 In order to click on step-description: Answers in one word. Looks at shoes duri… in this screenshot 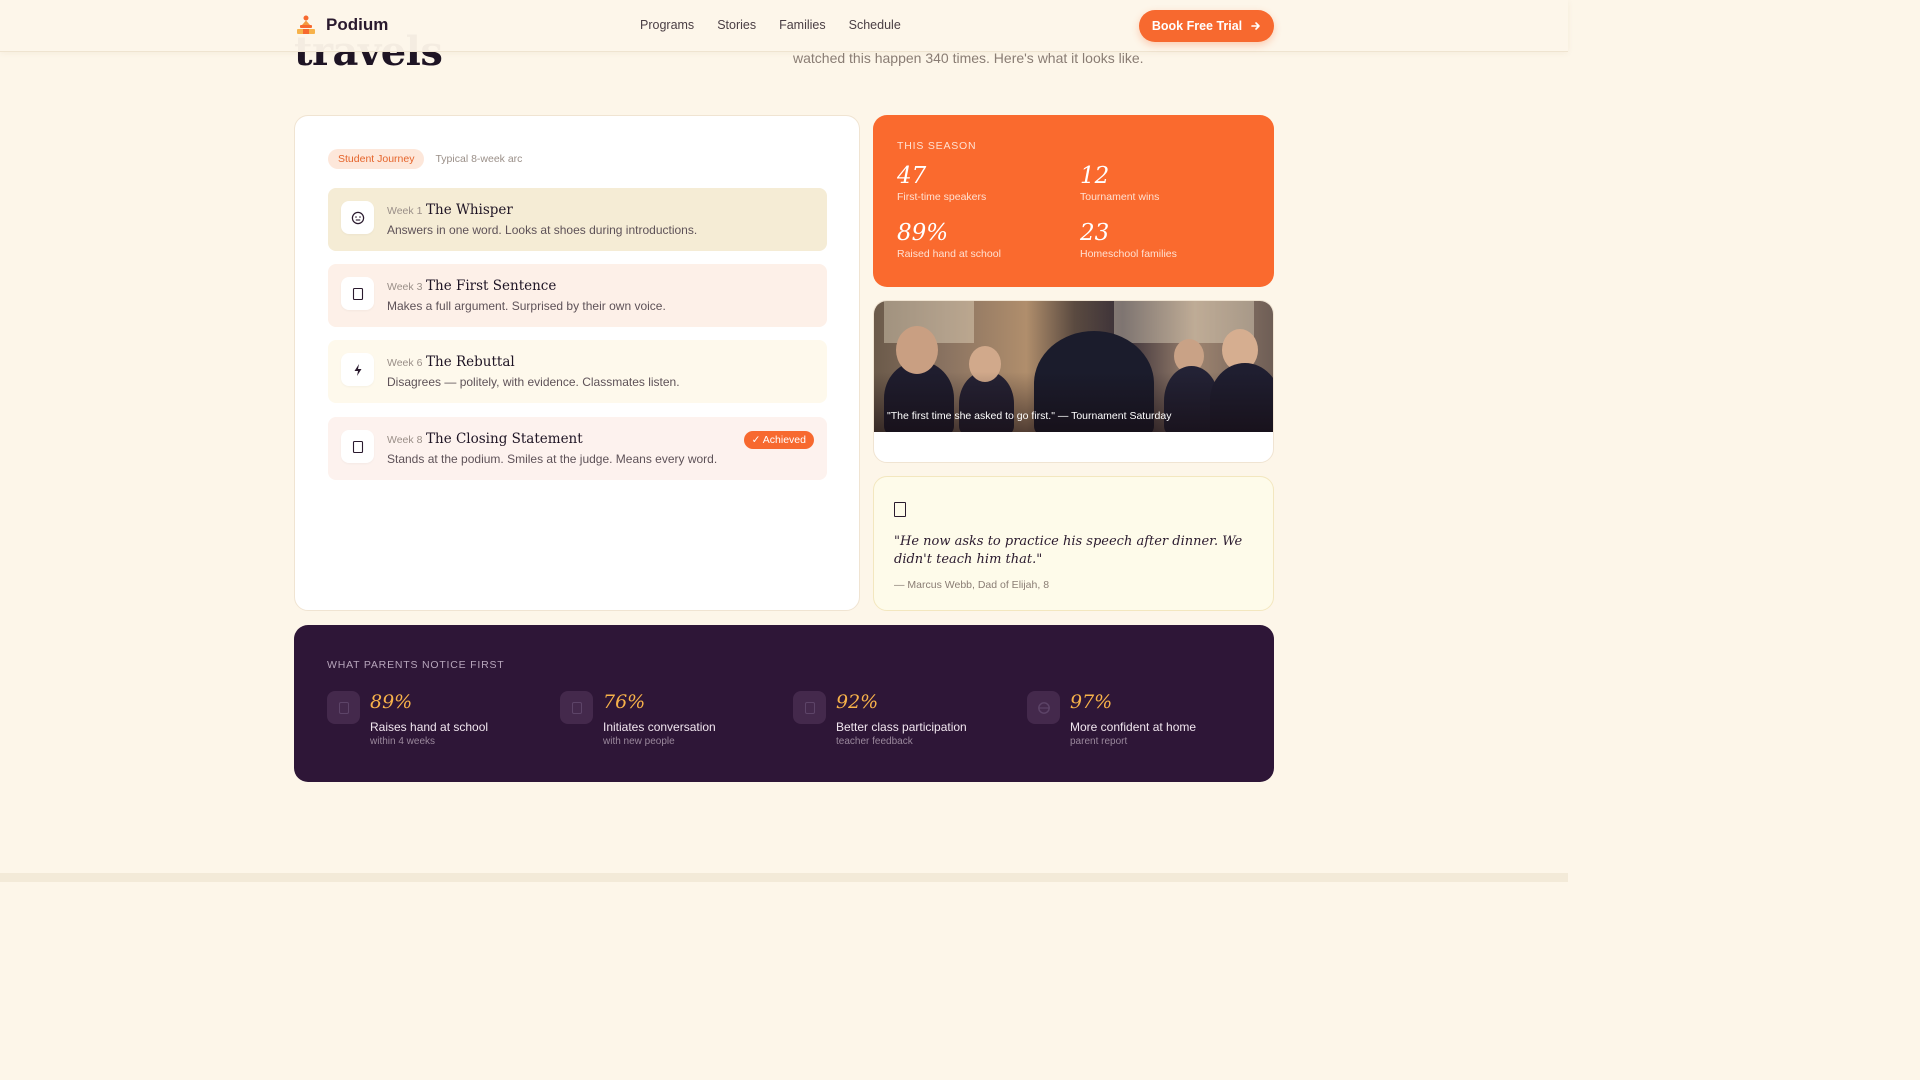, I will do `click(542, 230)`.